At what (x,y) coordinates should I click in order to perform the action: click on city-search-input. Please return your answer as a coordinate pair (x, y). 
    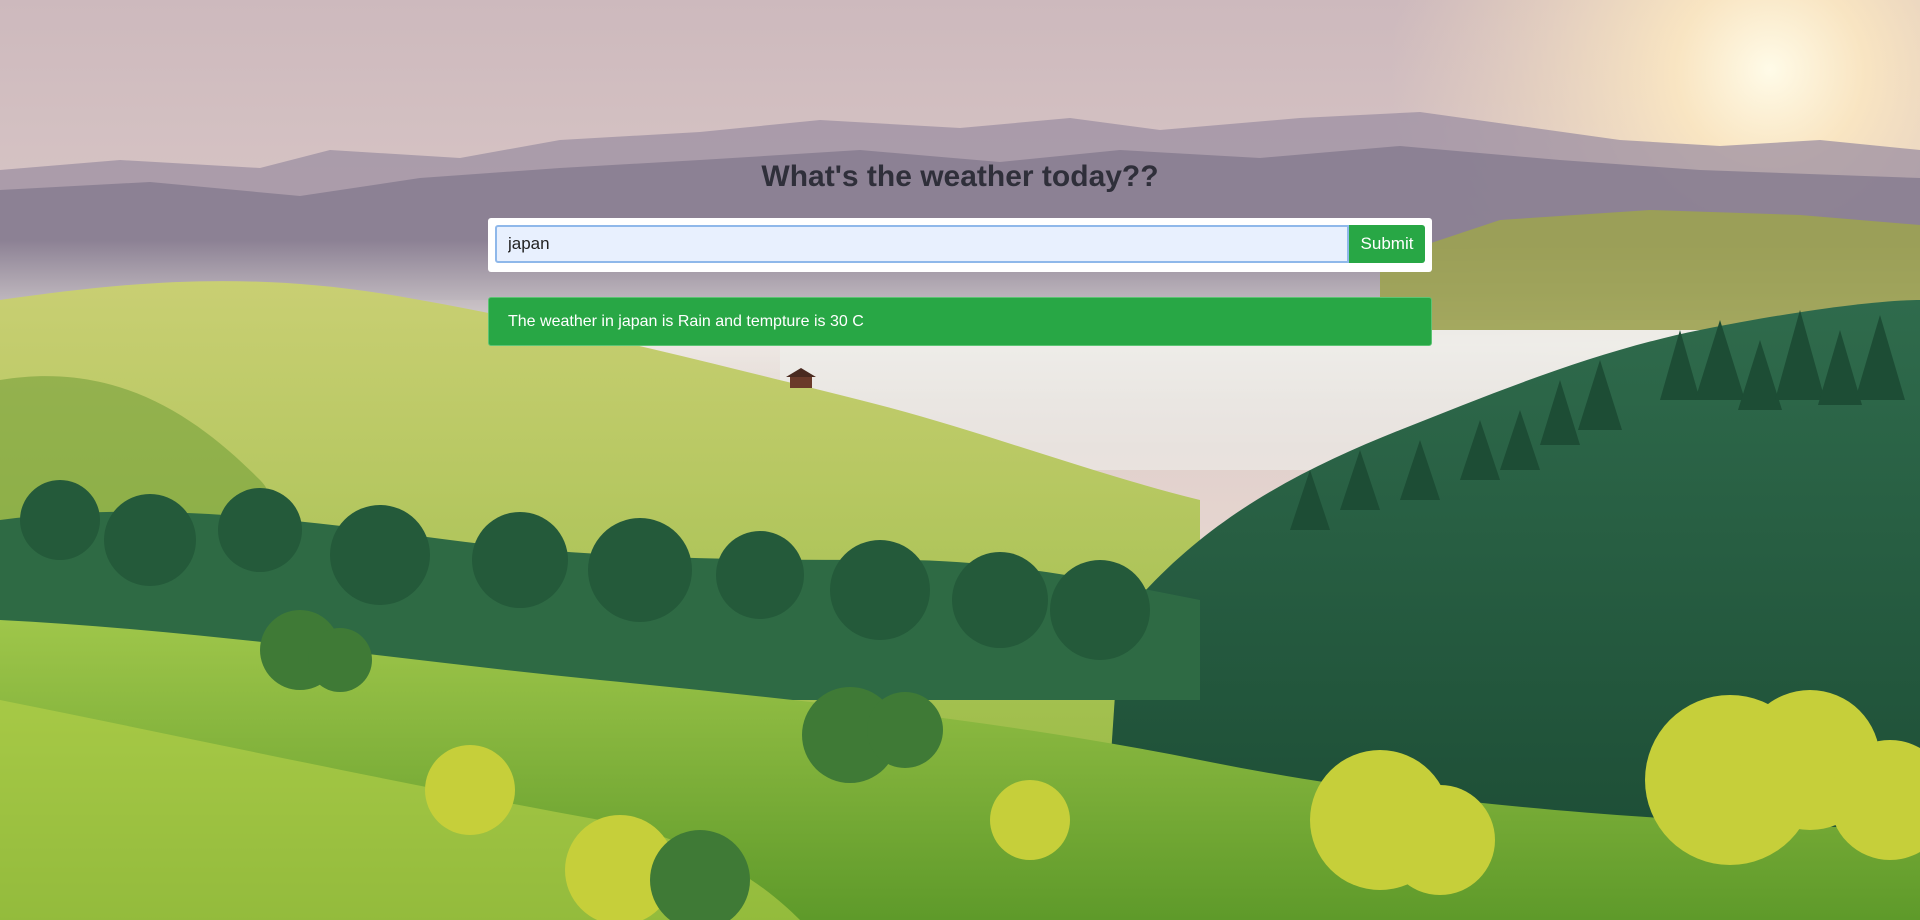
    Looking at the image, I should click on (922, 244).